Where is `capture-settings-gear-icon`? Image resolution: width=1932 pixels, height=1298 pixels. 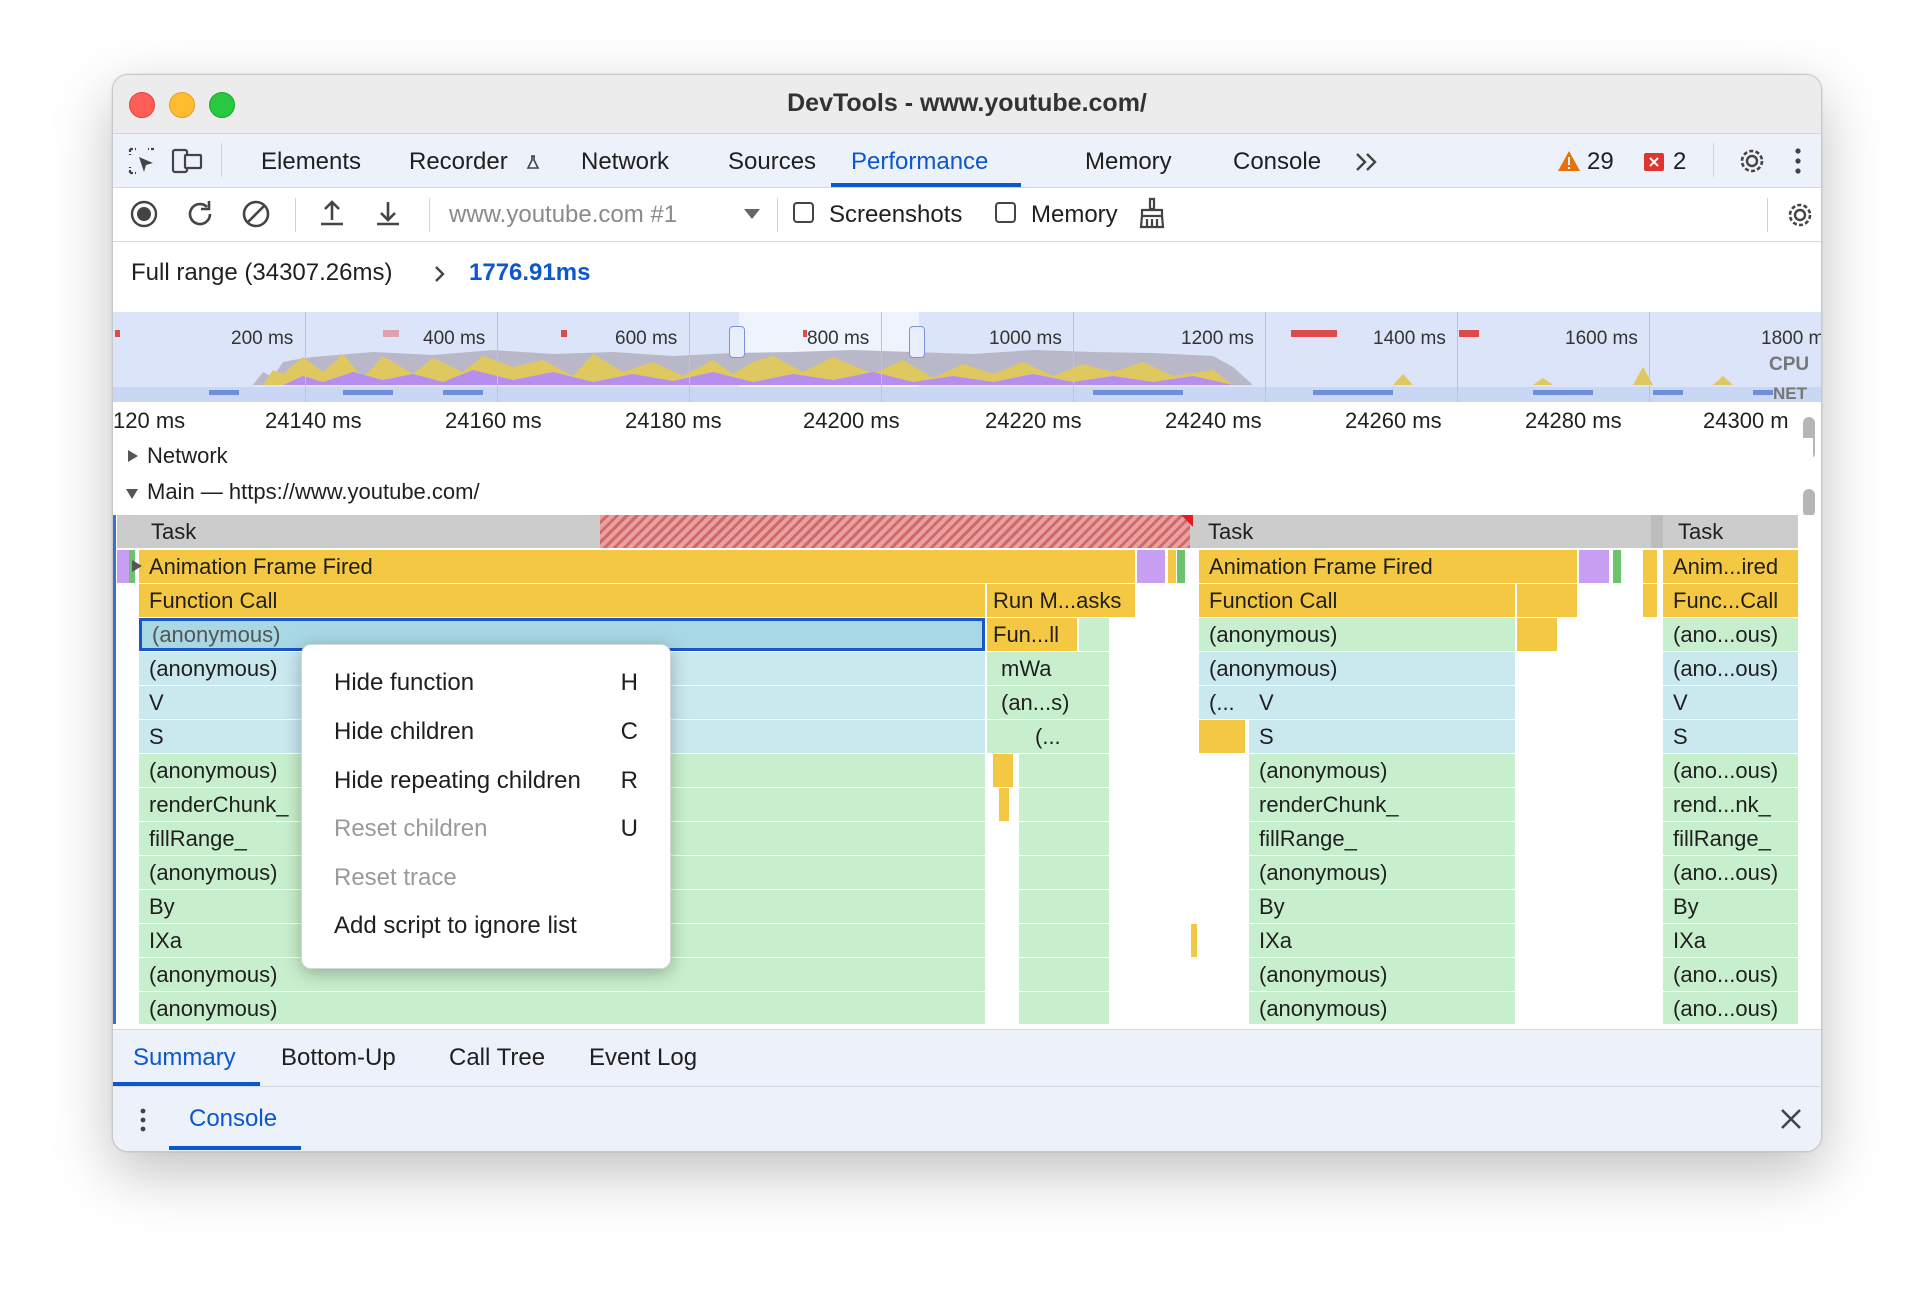 capture-settings-gear-icon is located at coordinates (1800, 215).